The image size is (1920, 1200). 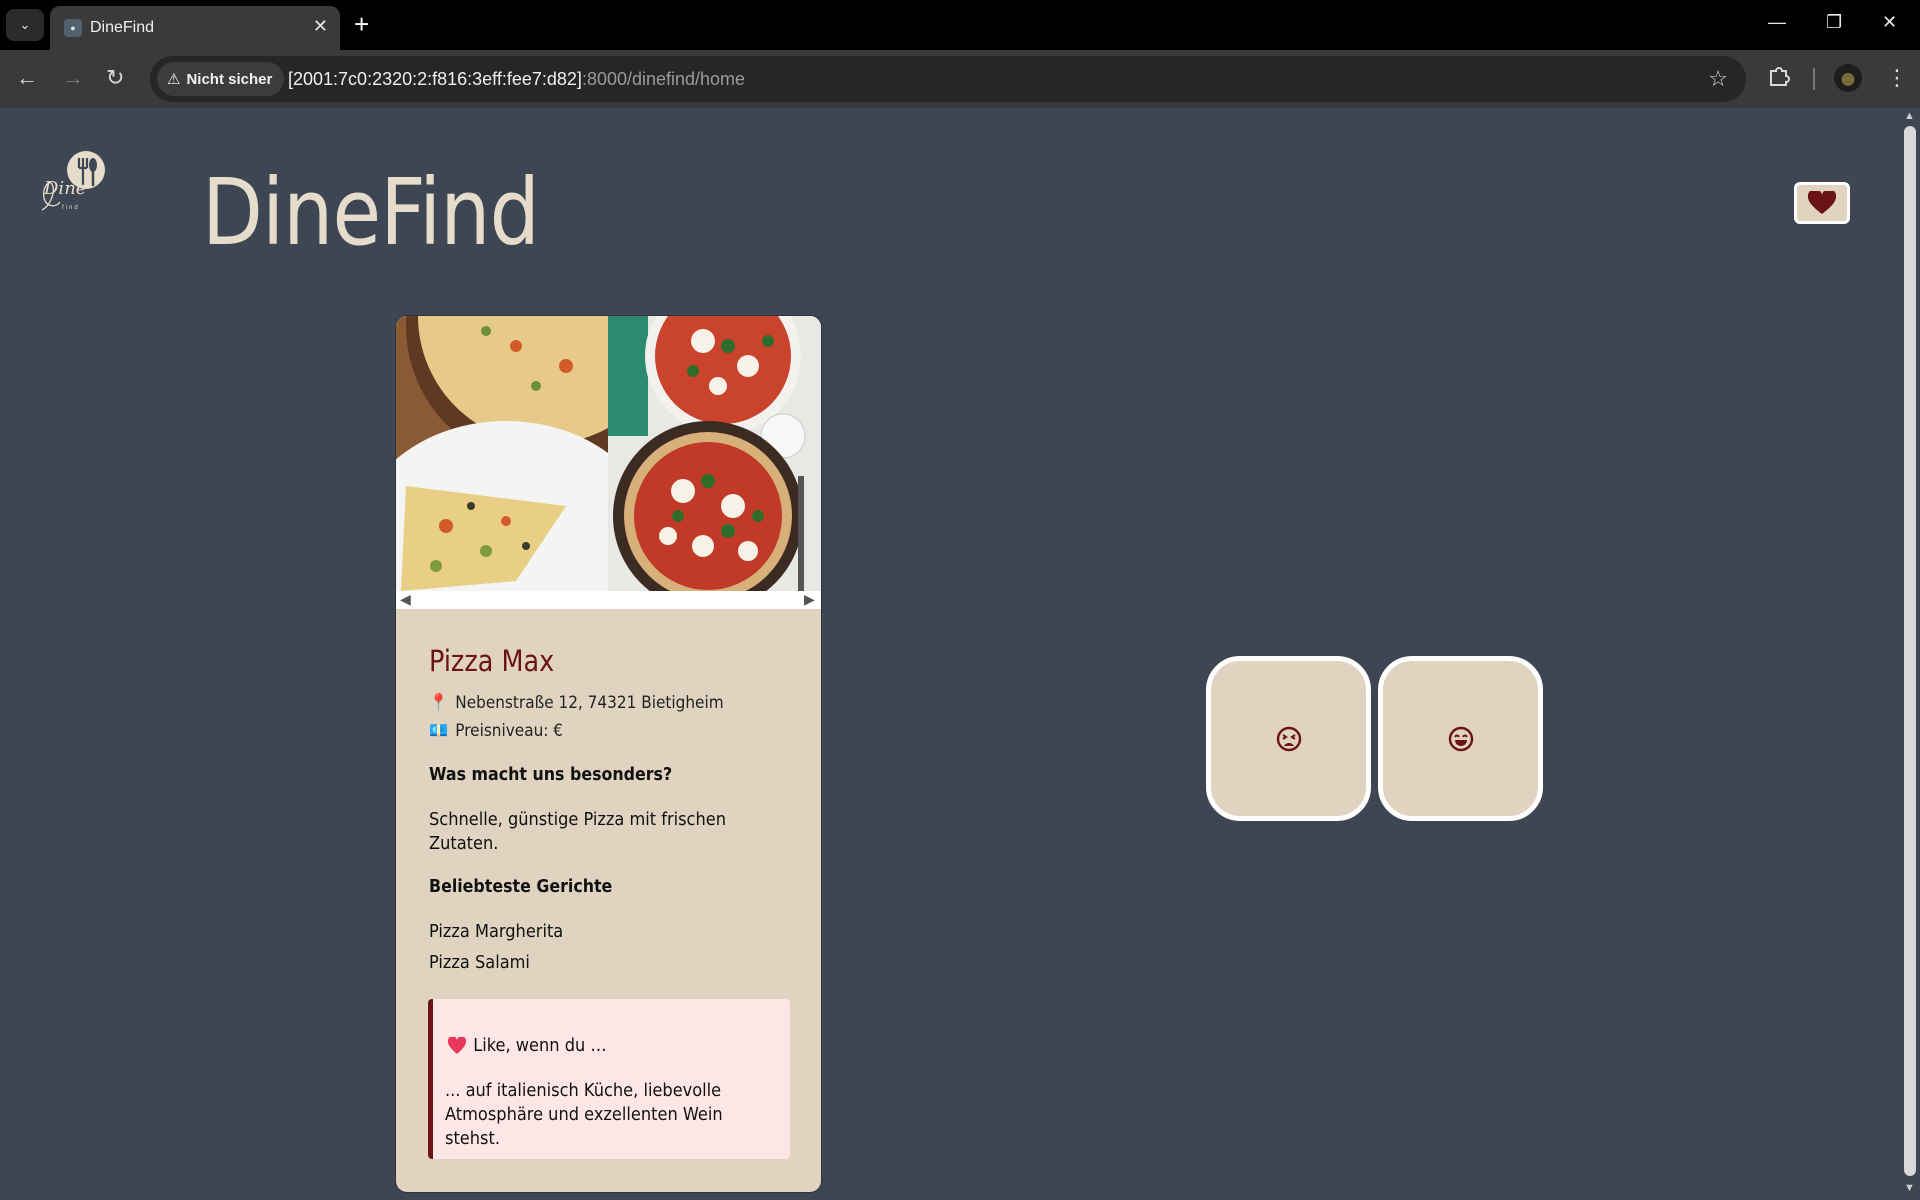 I want to click on smiling-face-icon, so click(x=1460, y=738).